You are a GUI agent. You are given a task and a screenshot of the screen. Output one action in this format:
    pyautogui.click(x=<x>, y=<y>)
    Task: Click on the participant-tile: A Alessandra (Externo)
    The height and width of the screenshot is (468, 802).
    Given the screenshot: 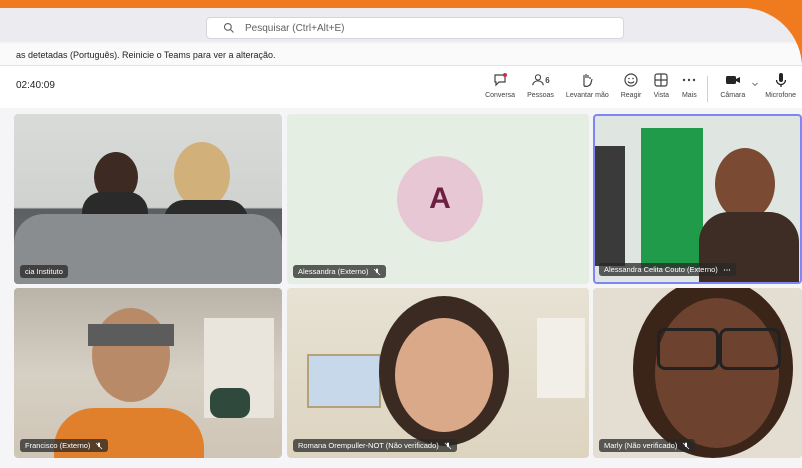 What is the action you would take?
    pyautogui.click(x=438, y=199)
    